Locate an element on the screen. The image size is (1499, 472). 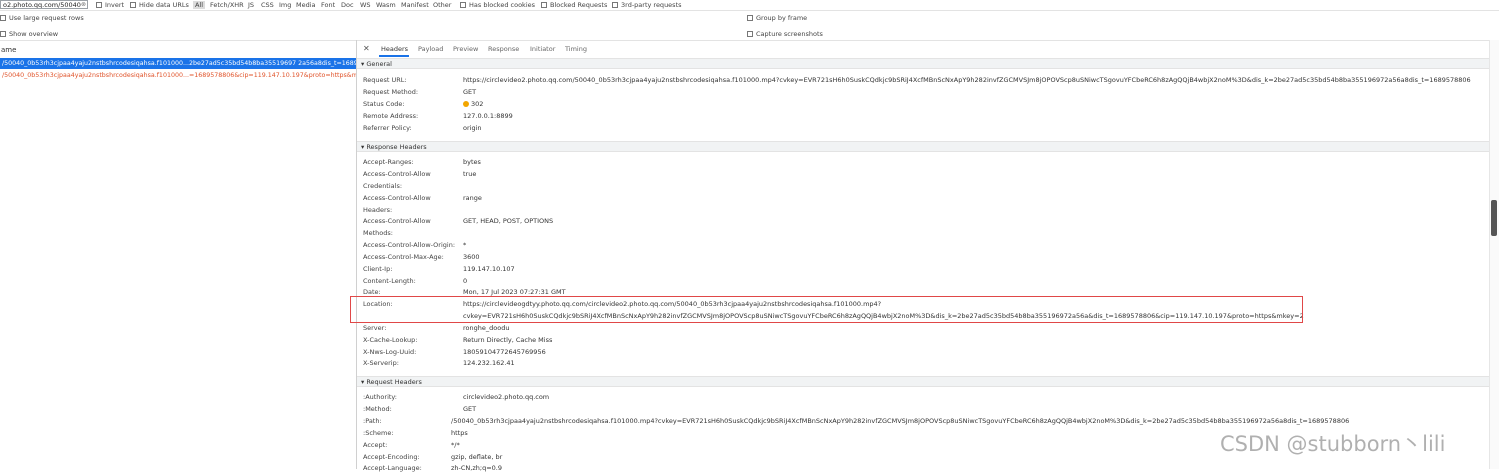
capture-screenshots-checkbox: Capture screenshots is located at coordinates (785, 34).